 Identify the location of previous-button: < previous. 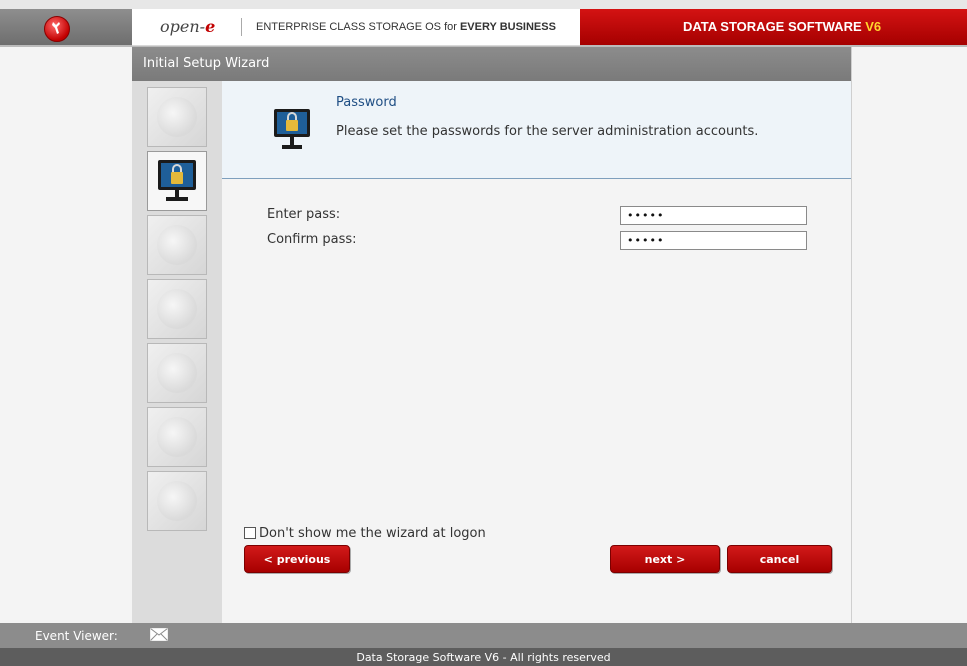
(297, 559).